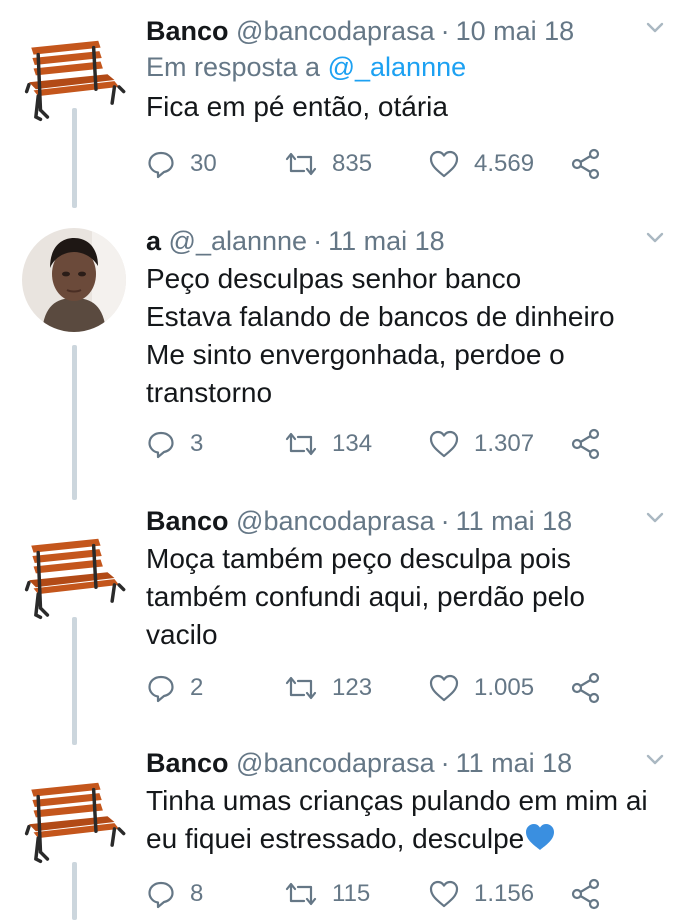 The width and height of the screenshot is (690, 920). What do you see at coordinates (181, 164) in the screenshot?
I see `reply-button: 30` at bounding box center [181, 164].